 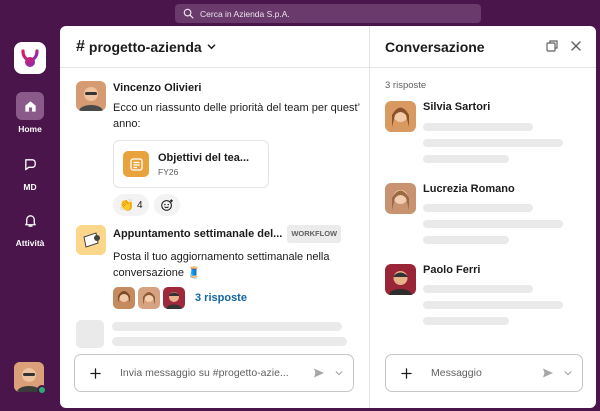 I want to click on pop-out-icon, so click(x=552, y=46).